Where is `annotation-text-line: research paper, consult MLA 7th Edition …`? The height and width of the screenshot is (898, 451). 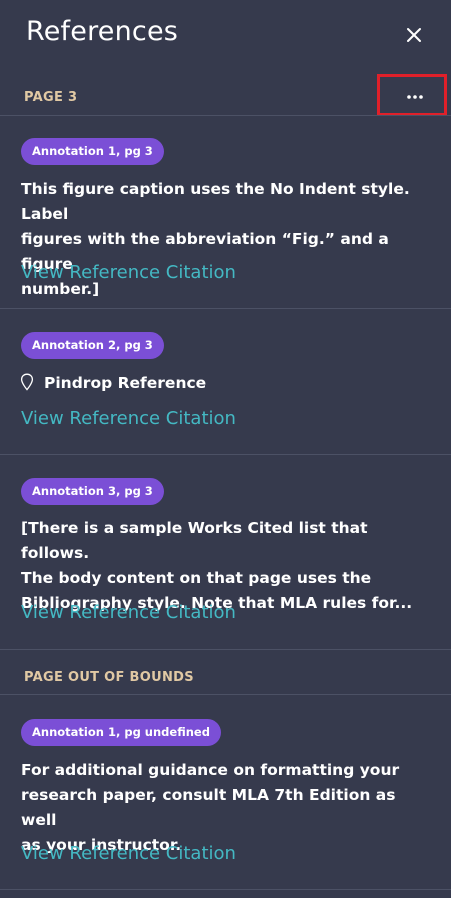 annotation-text-line: research paper, consult MLA 7th Edition … is located at coordinates (208, 807).